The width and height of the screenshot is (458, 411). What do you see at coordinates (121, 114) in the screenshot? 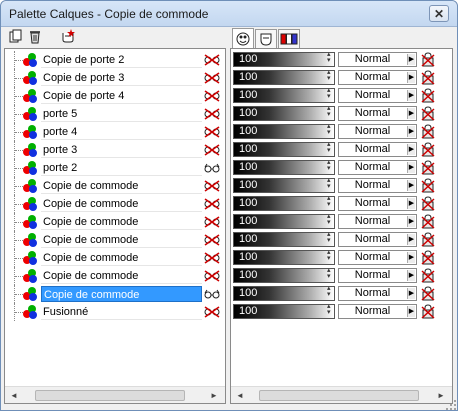
I see `layer-name: porte 5` at bounding box center [121, 114].